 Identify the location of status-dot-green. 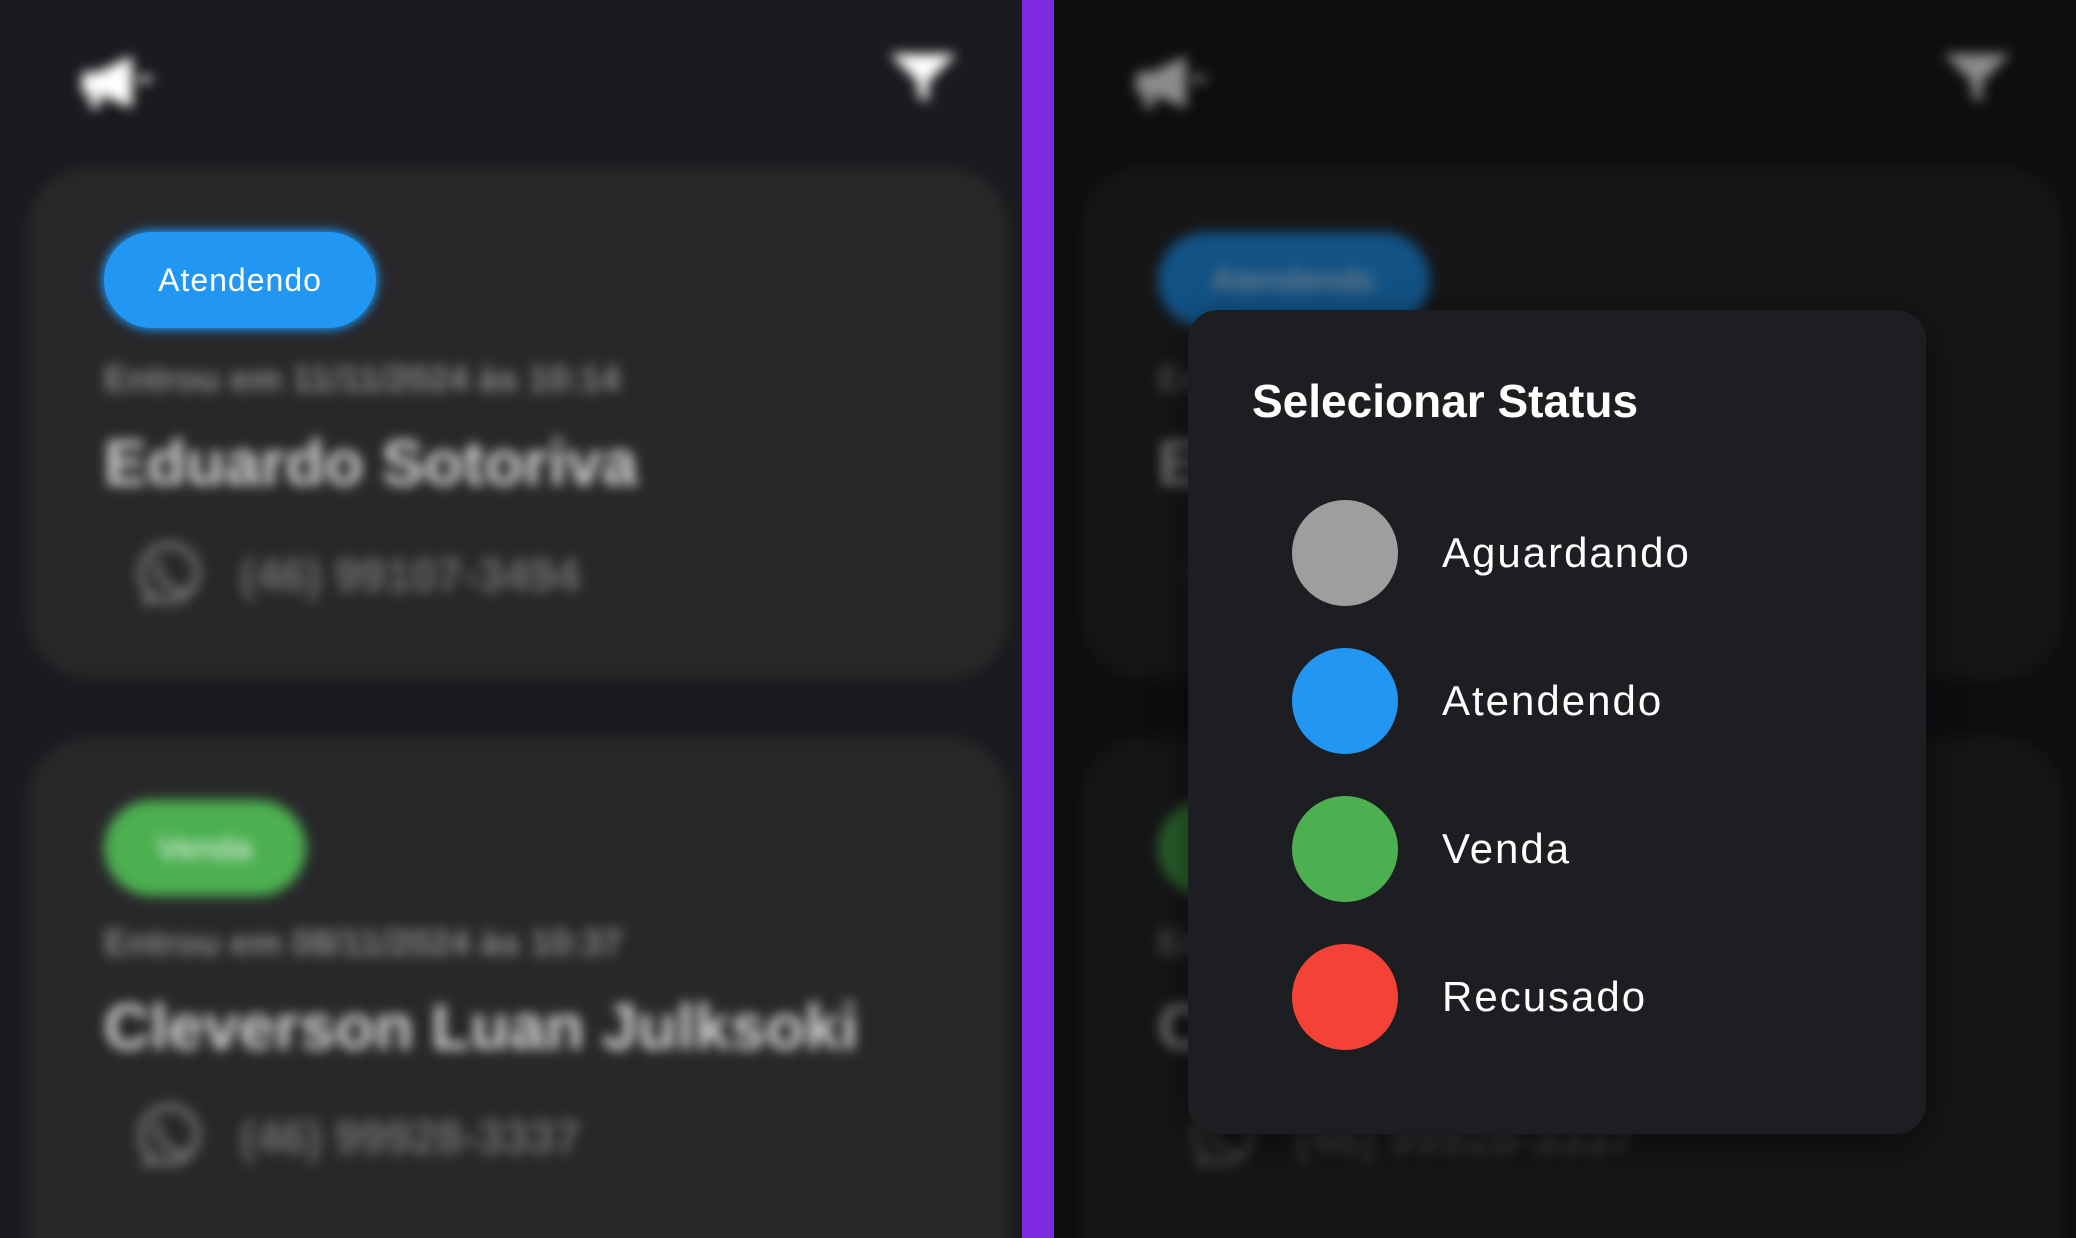
(1345, 849).